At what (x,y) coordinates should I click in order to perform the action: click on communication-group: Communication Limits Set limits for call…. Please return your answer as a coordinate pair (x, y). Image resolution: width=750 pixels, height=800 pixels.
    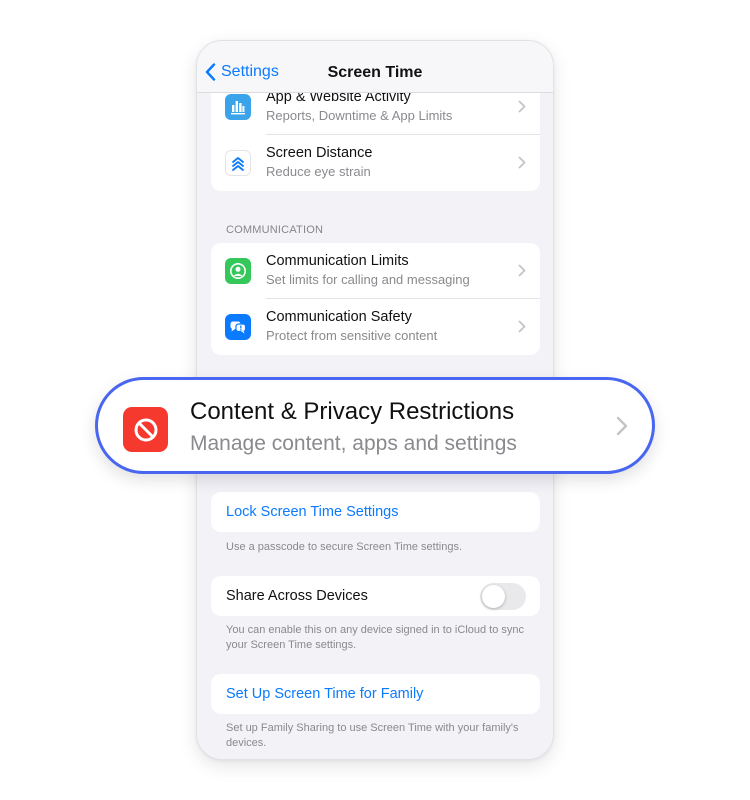
    Looking at the image, I should click on (375, 299).